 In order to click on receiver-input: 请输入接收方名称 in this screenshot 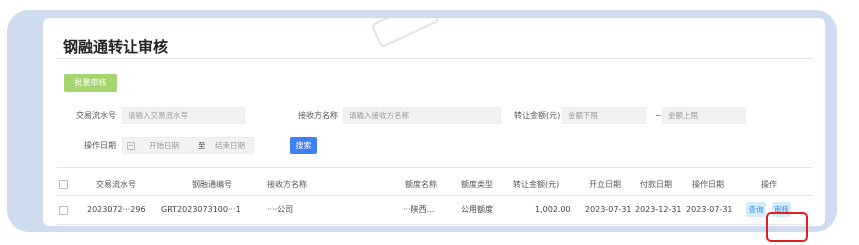, I will do `click(422, 115)`.